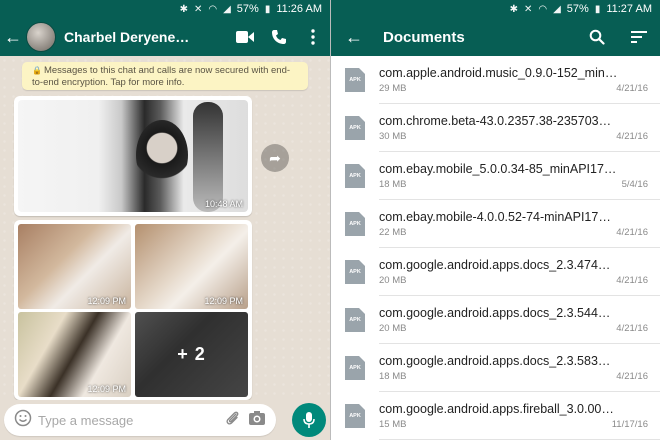 This screenshot has width=660, height=440. I want to click on attach-icon, so click(233, 420).